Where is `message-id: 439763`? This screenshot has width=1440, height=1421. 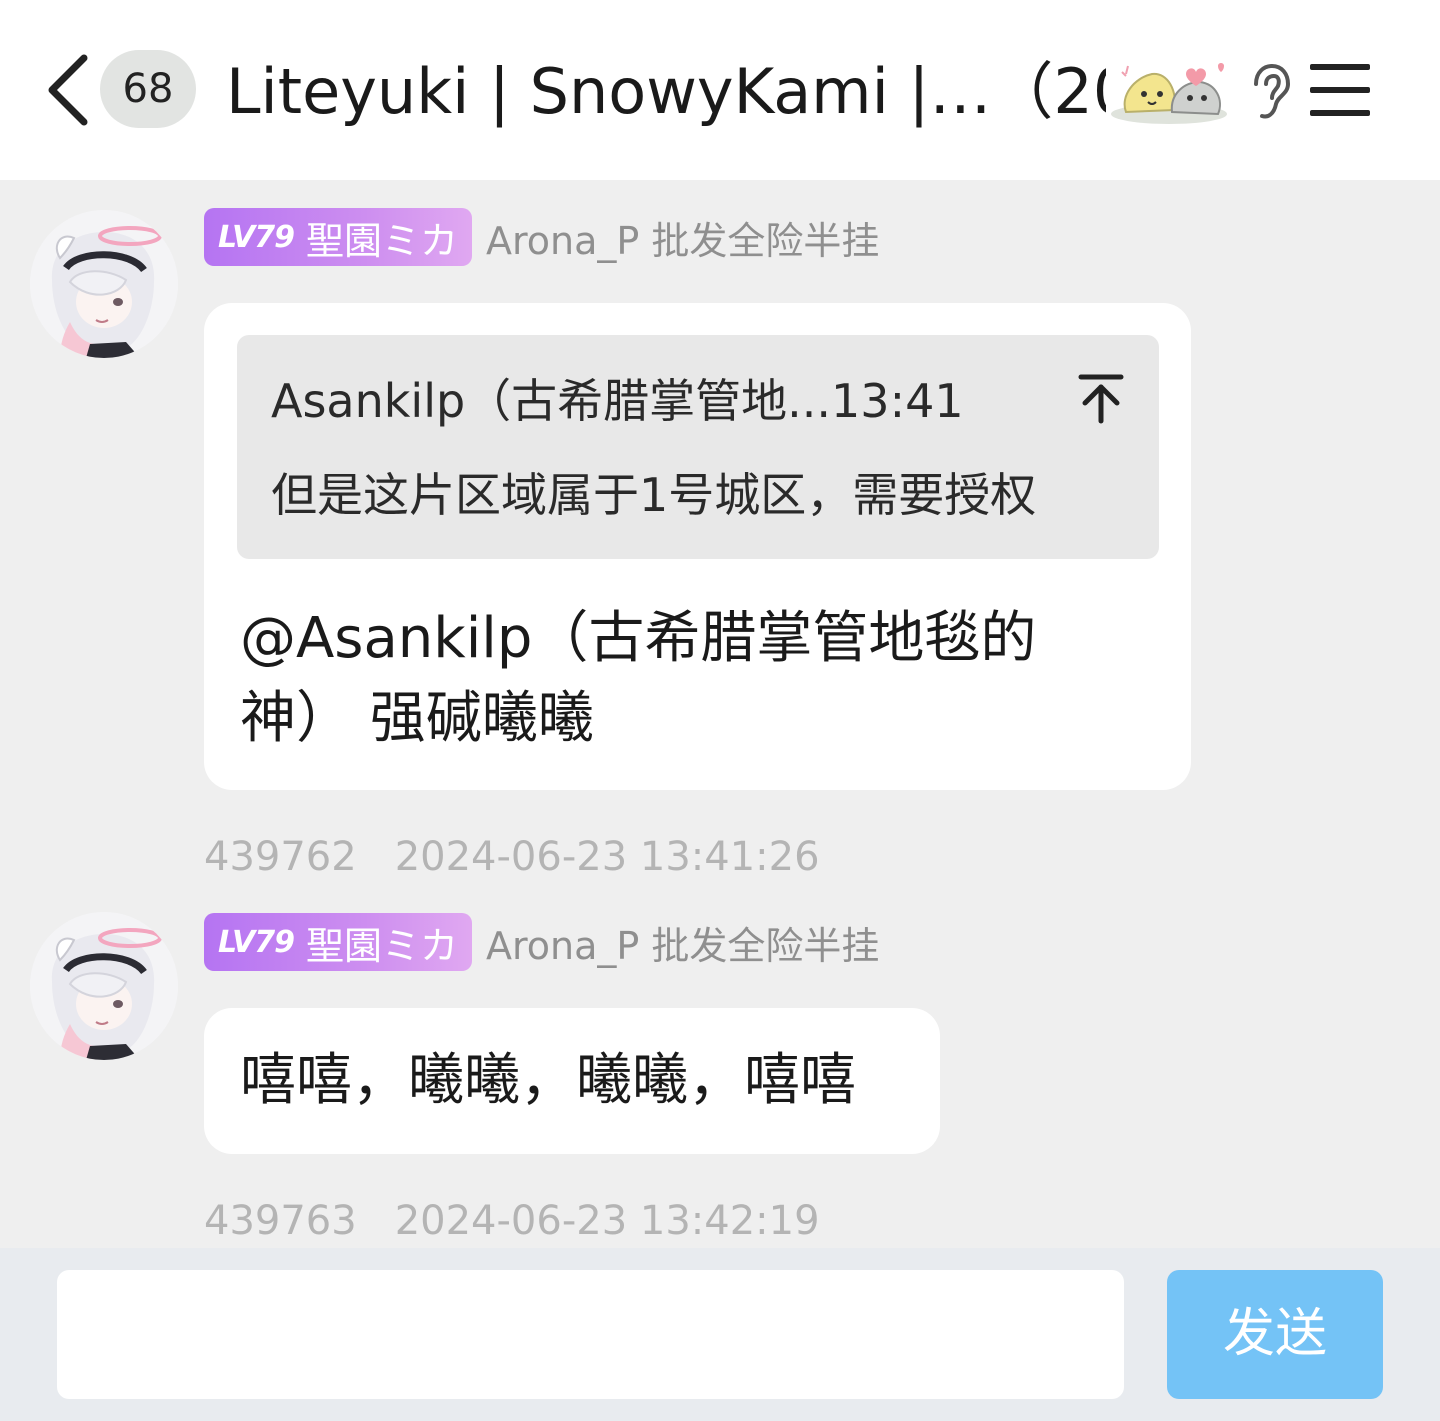 message-id: 439763 is located at coordinates (280, 1221).